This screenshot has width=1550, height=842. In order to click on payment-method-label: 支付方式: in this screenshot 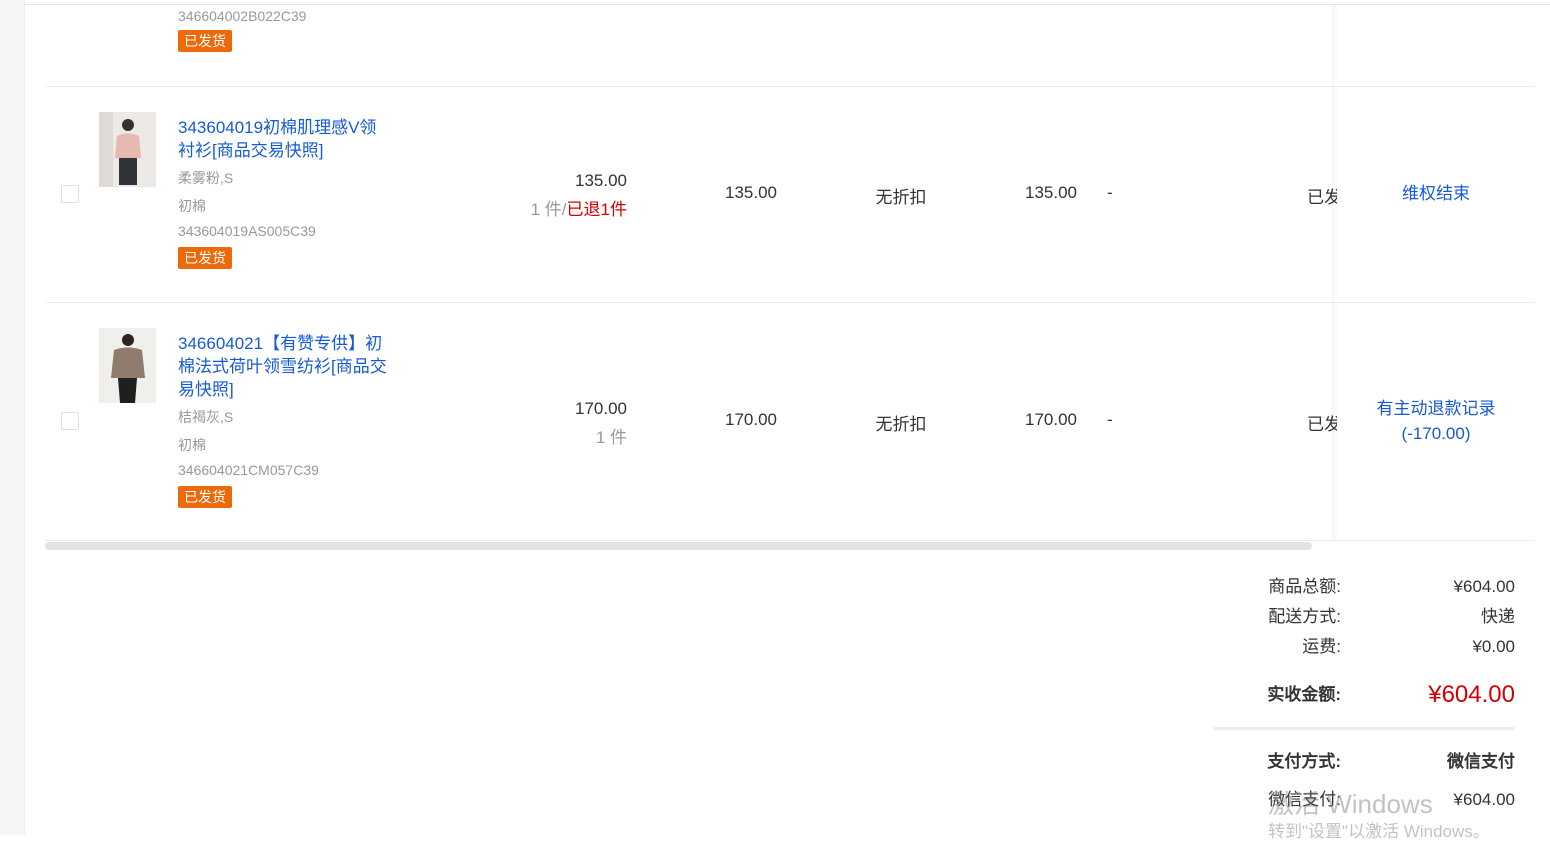, I will do `click(1304, 761)`.